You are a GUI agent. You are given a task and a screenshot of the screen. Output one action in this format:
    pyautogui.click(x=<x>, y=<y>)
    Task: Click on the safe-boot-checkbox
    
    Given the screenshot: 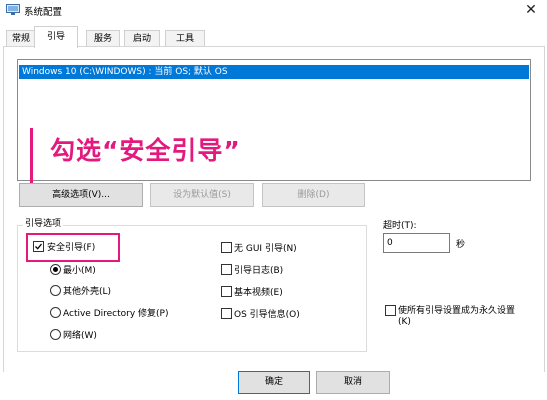 What is the action you would take?
    pyautogui.click(x=38, y=246)
    